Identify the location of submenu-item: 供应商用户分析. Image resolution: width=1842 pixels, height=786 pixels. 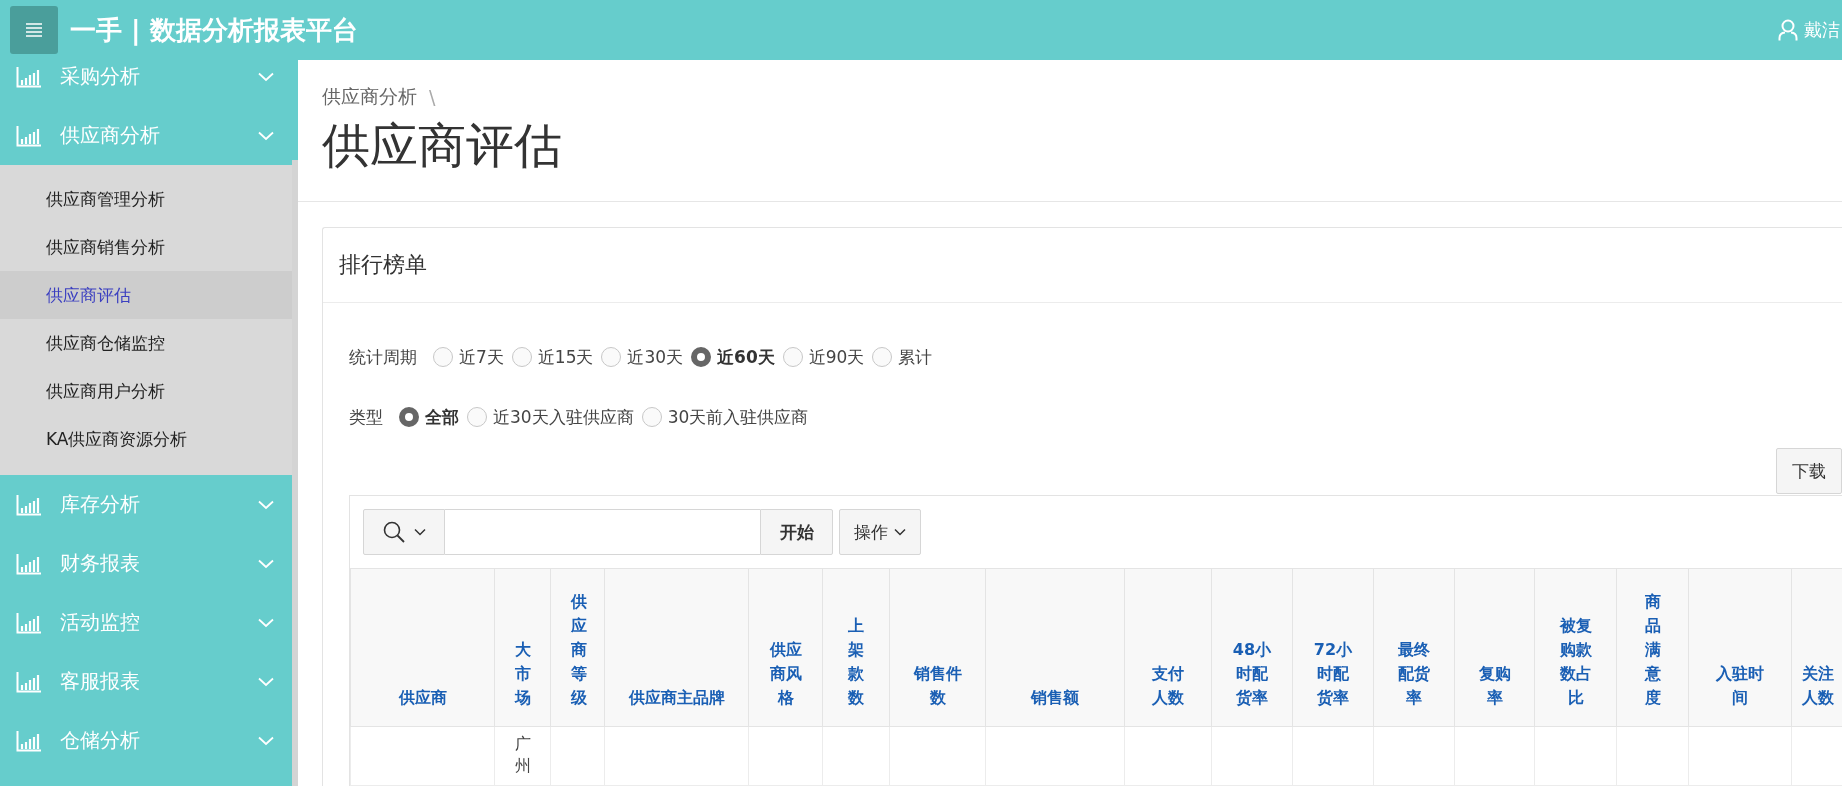
(146, 391).